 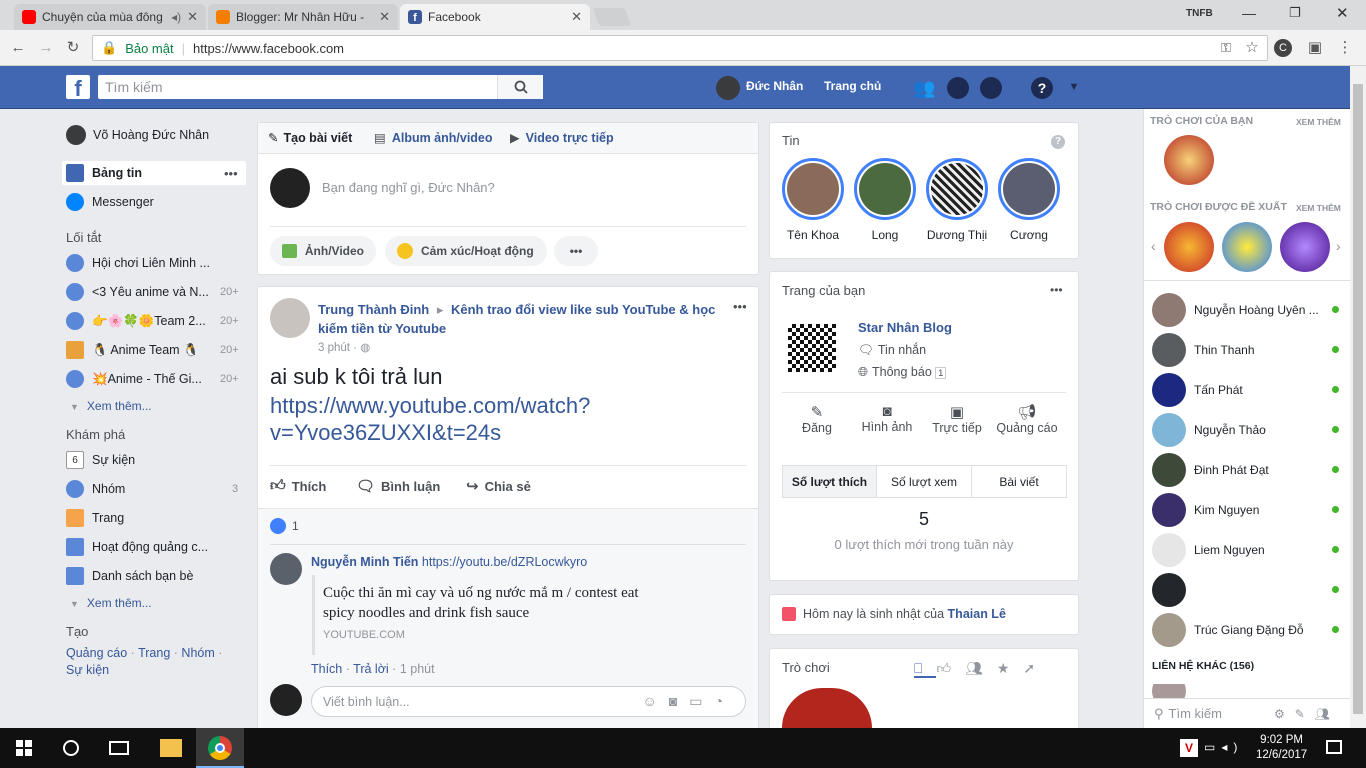 What do you see at coordinates (171, 748) in the screenshot?
I see `file-explorer-icon` at bounding box center [171, 748].